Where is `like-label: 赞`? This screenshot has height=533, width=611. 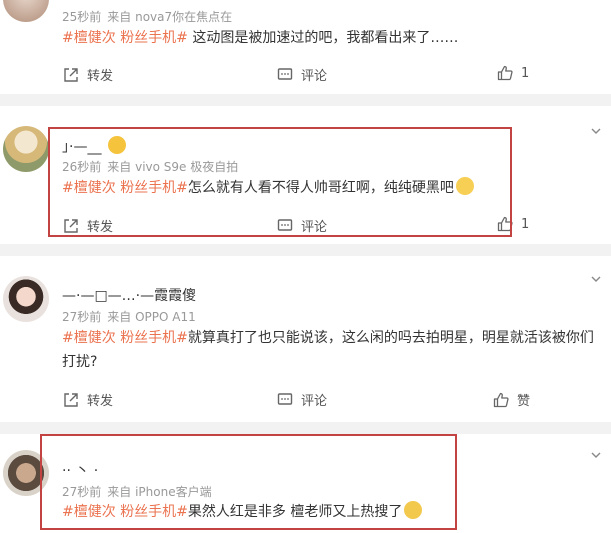 like-label: 赞 is located at coordinates (524, 401).